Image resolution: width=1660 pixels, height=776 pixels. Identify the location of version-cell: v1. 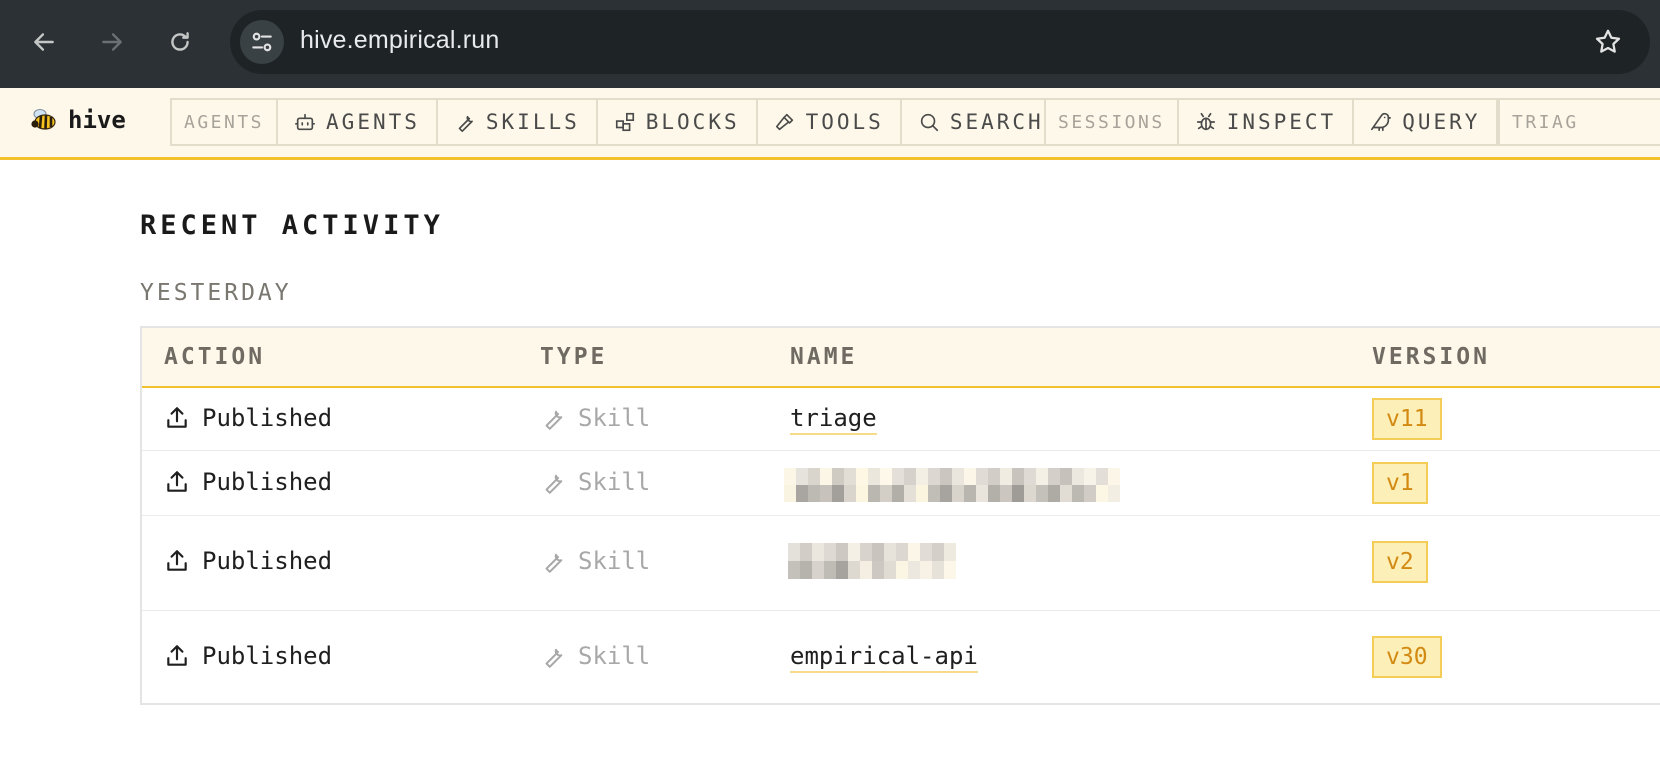
(1400, 483).